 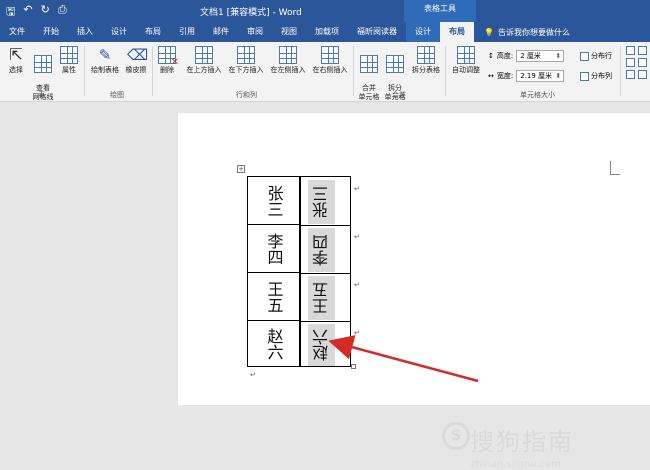 What do you see at coordinates (62, 12) in the screenshot?
I see `print-preview-icon: ⎙` at bounding box center [62, 12].